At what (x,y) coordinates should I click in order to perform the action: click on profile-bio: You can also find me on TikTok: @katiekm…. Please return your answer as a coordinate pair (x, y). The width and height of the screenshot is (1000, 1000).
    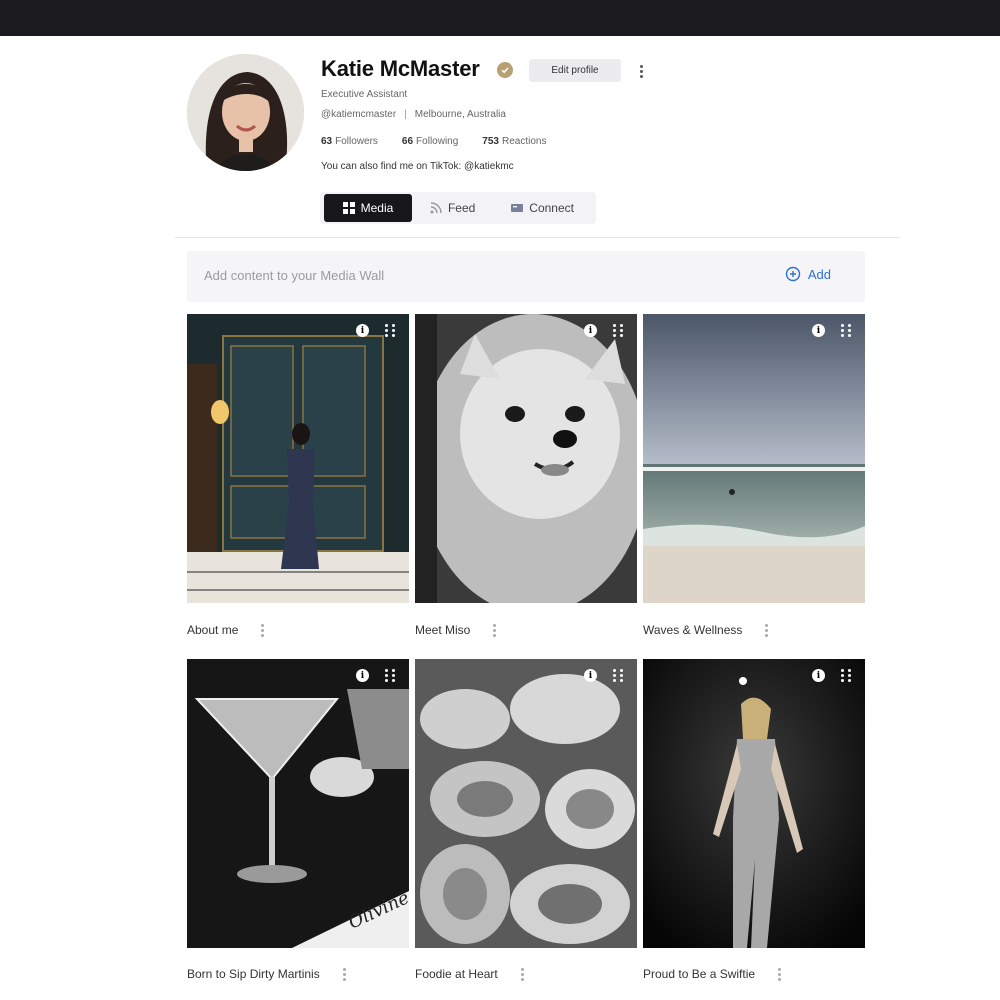
    Looking at the image, I should click on (417, 166).